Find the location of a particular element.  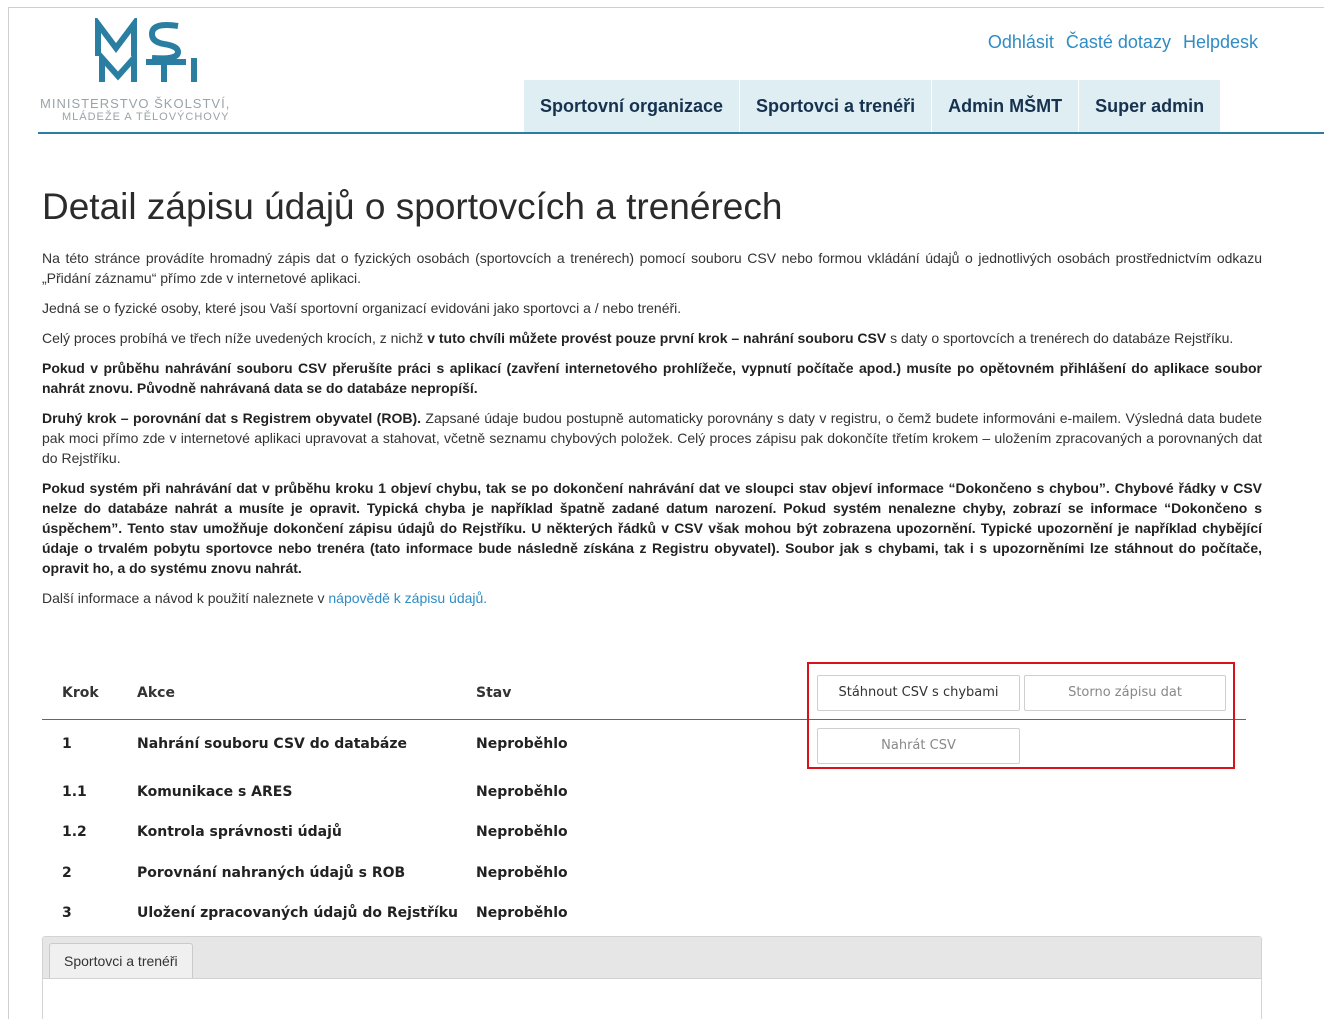

tabs-bar: Sportovci a trenéři is located at coordinates (652, 958).